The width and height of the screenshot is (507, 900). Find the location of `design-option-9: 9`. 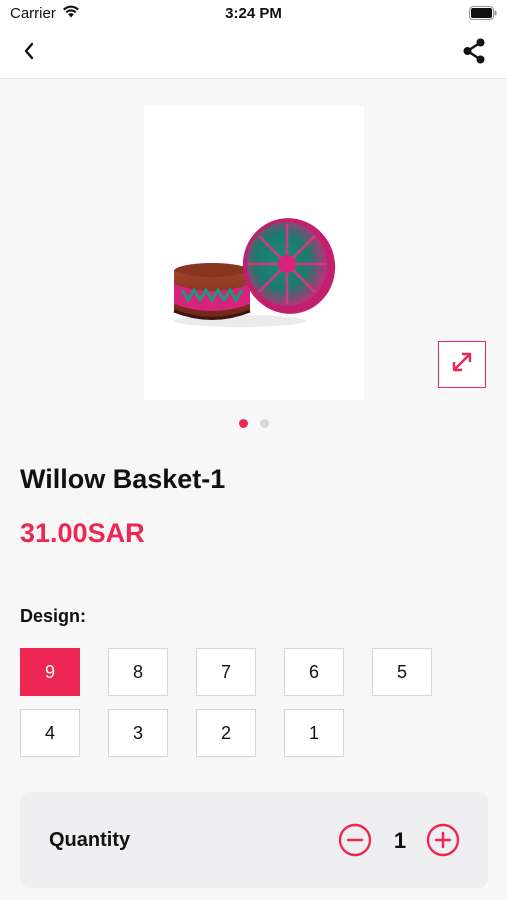

design-option-9: 9 is located at coordinates (50, 672).